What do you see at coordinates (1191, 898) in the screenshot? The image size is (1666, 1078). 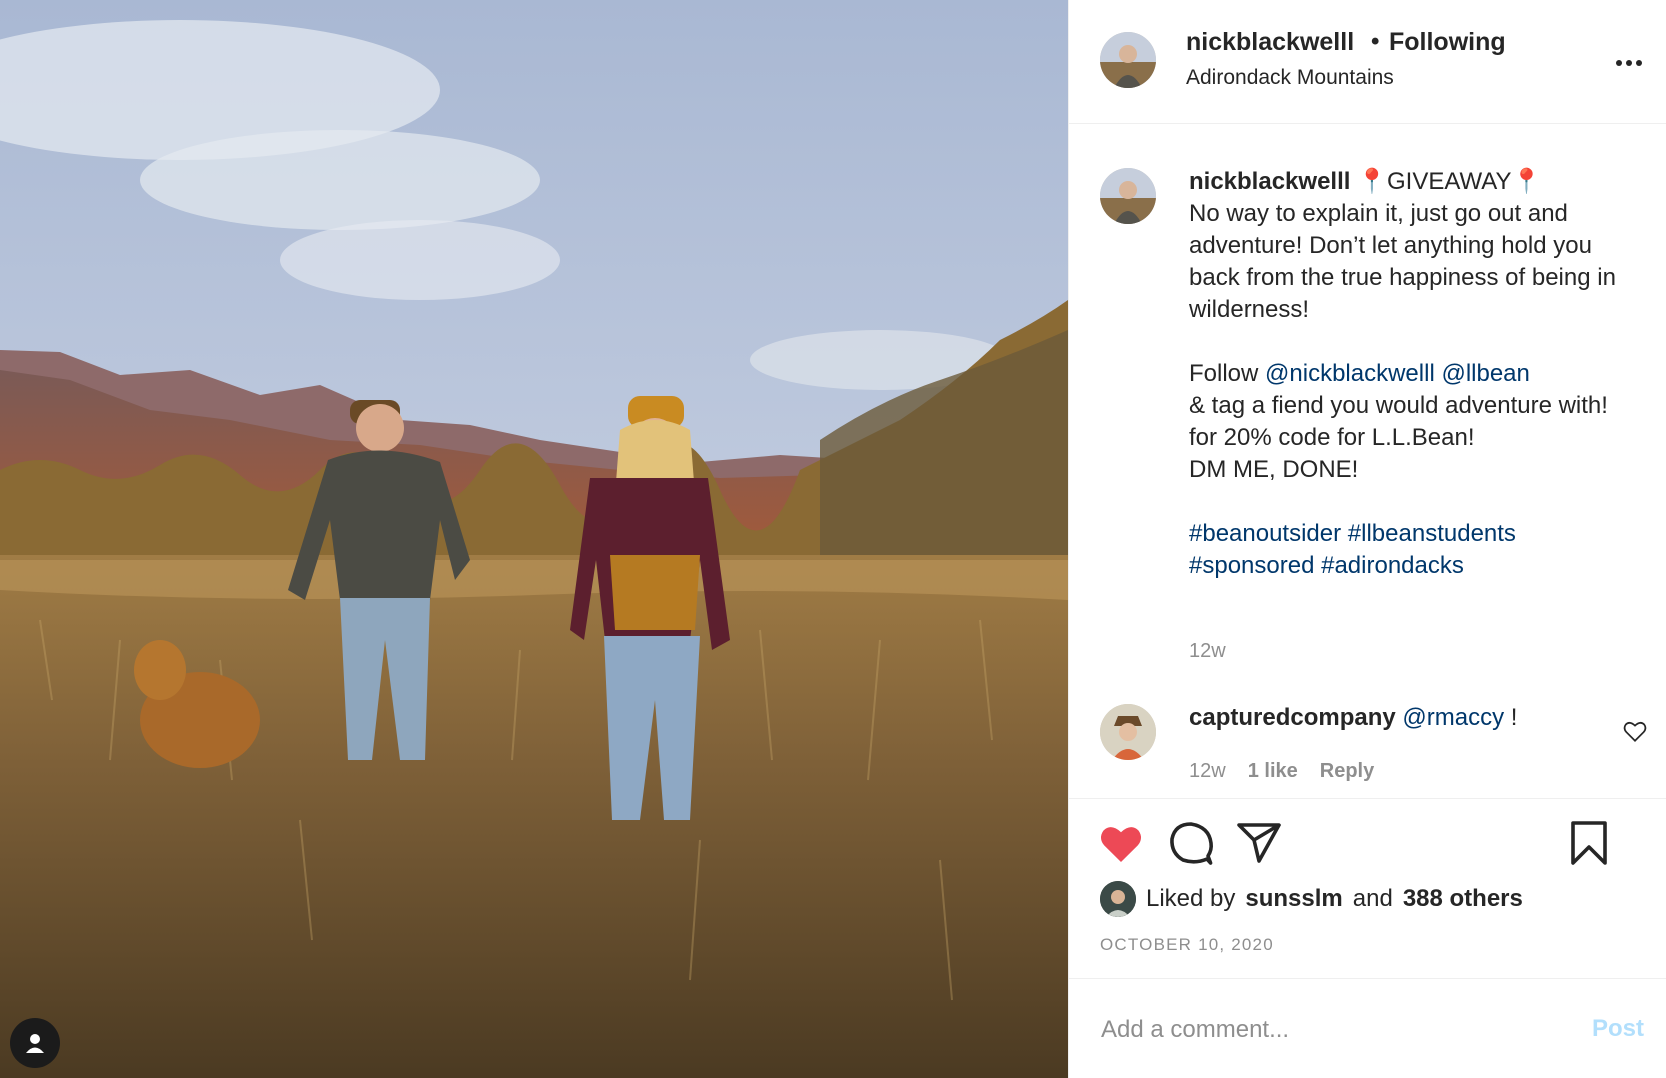 I see `likes-prefix: Liked by` at bounding box center [1191, 898].